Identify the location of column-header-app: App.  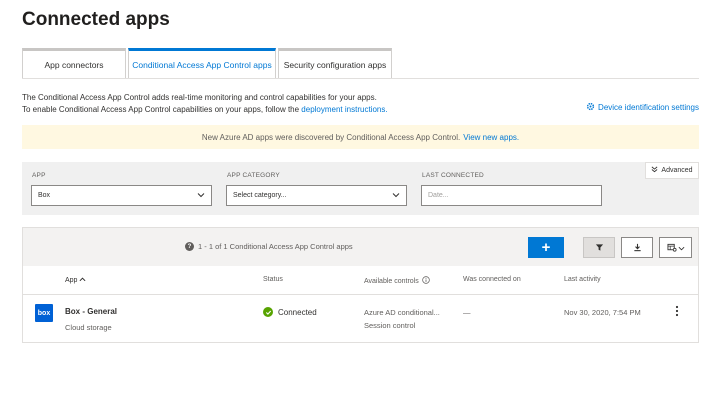
(75, 280).